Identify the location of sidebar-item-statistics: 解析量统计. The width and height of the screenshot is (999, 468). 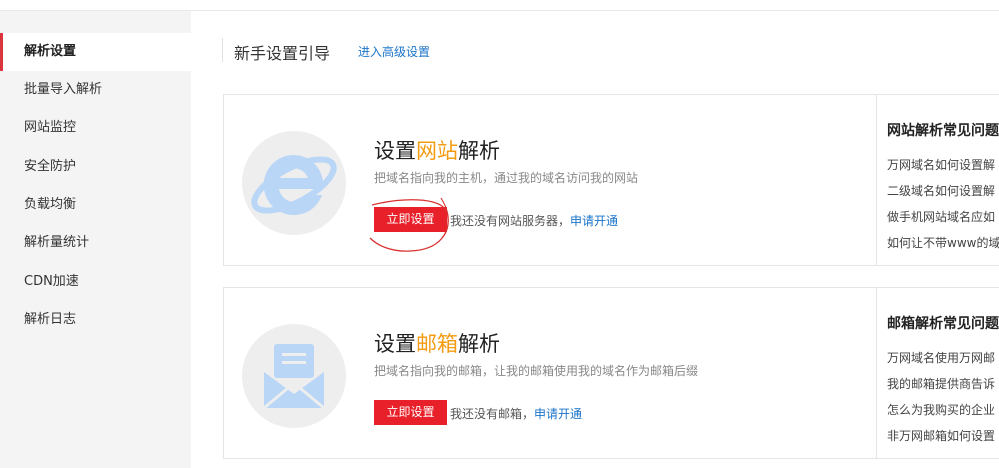
(95, 243).